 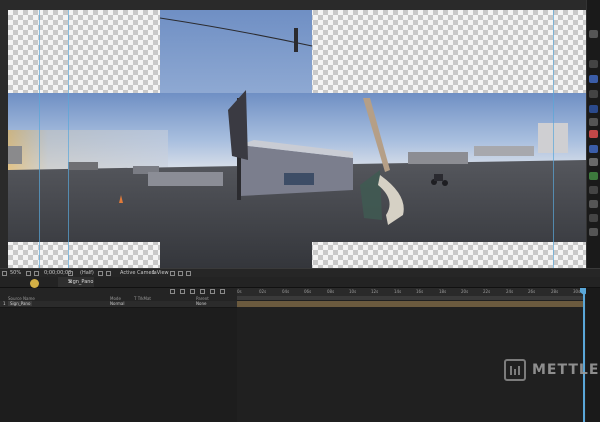 What do you see at coordinates (239, 291) in the screenshot?
I see `ruler-tick-label: 0s` at bounding box center [239, 291].